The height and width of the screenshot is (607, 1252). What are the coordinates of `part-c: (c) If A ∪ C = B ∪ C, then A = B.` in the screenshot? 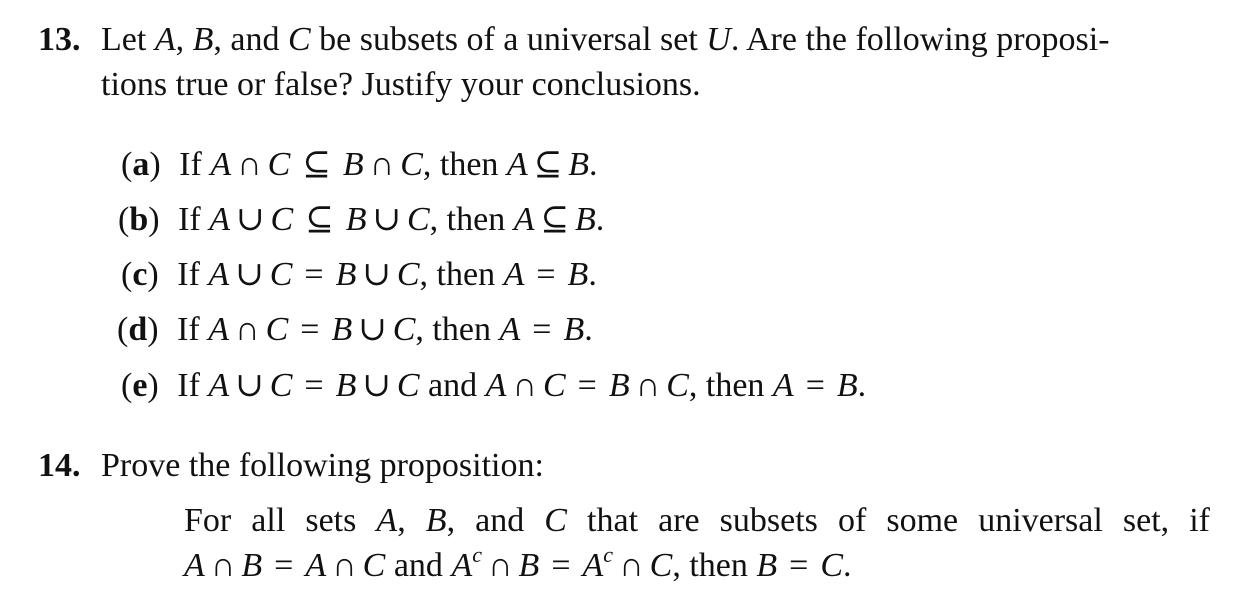 It's located at (359, 275).